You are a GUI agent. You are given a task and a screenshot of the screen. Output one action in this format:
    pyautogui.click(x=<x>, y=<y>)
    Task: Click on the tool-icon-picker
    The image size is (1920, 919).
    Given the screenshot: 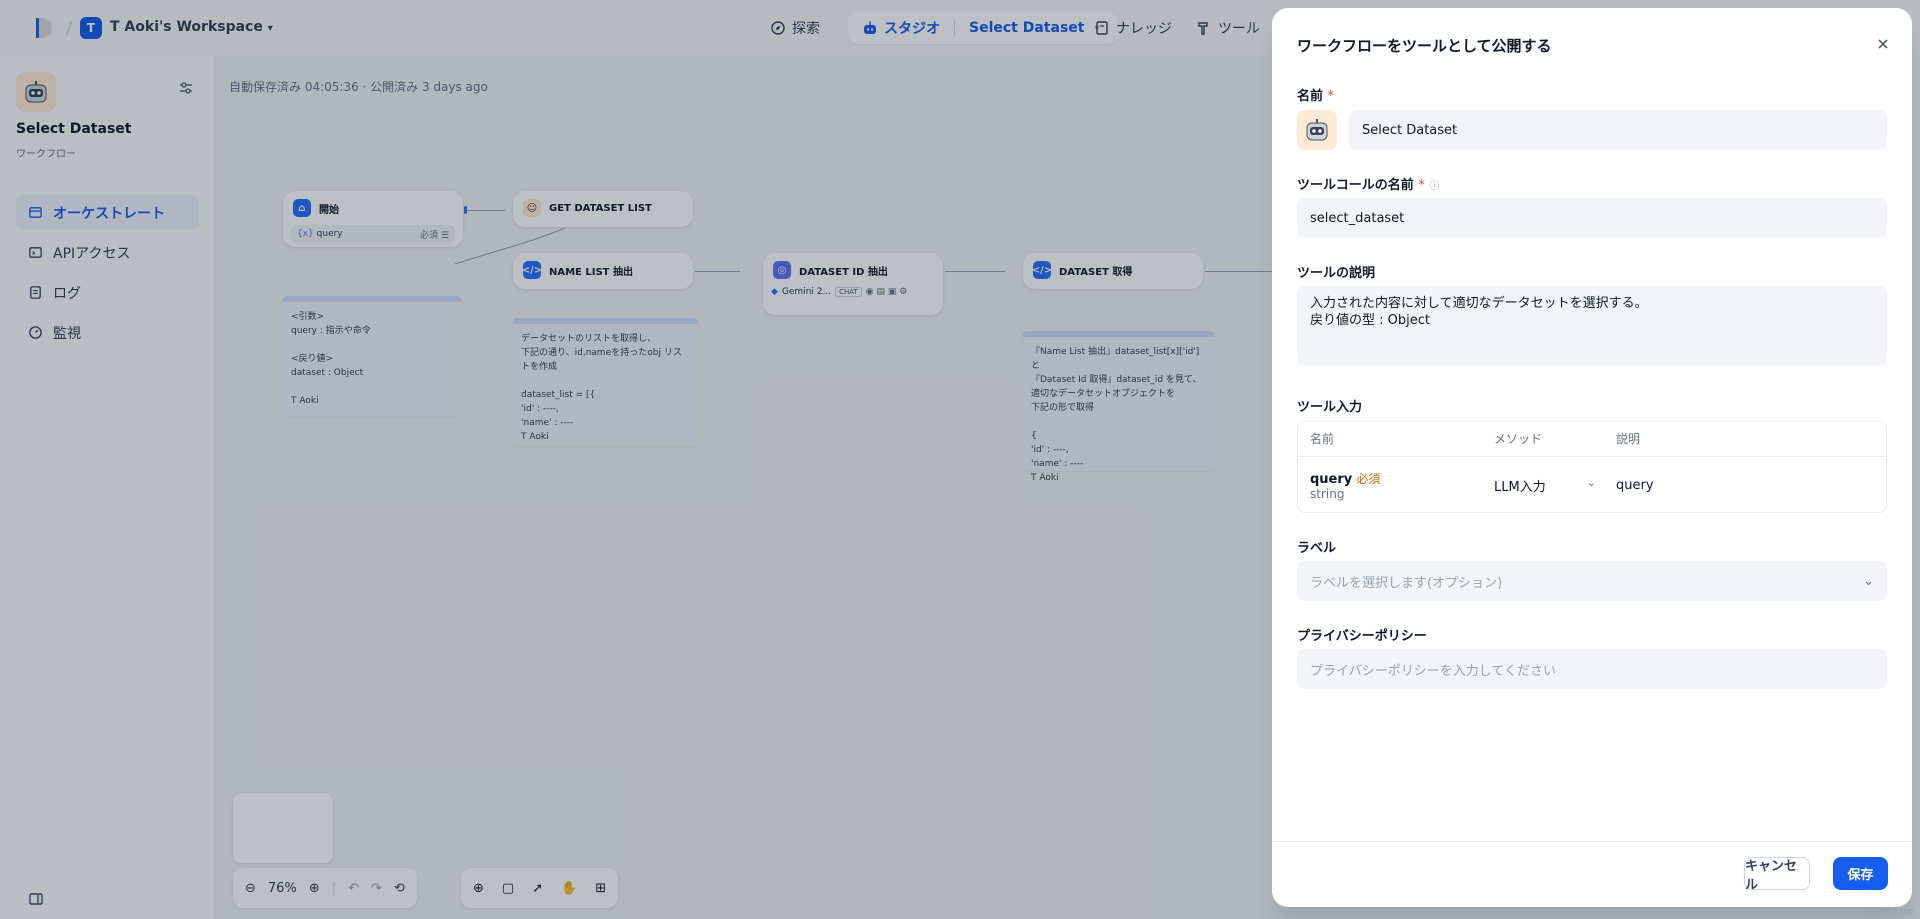 What is the action you would take?
    pyautogui.click(x=1317, y=130)
    